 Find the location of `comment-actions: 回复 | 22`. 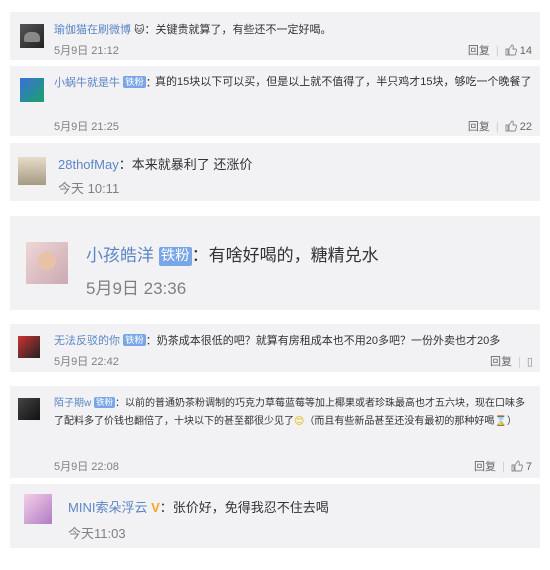

comment-actions: 回复 | 22 is located at coordinates (499, 126).